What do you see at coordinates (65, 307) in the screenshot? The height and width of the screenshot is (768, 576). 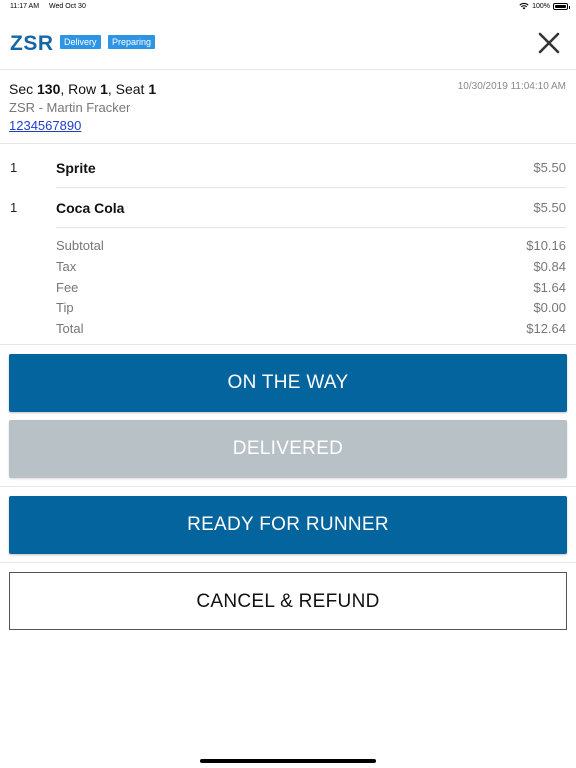 I see `summary-label: Tip` at bounding box center [65, 307].